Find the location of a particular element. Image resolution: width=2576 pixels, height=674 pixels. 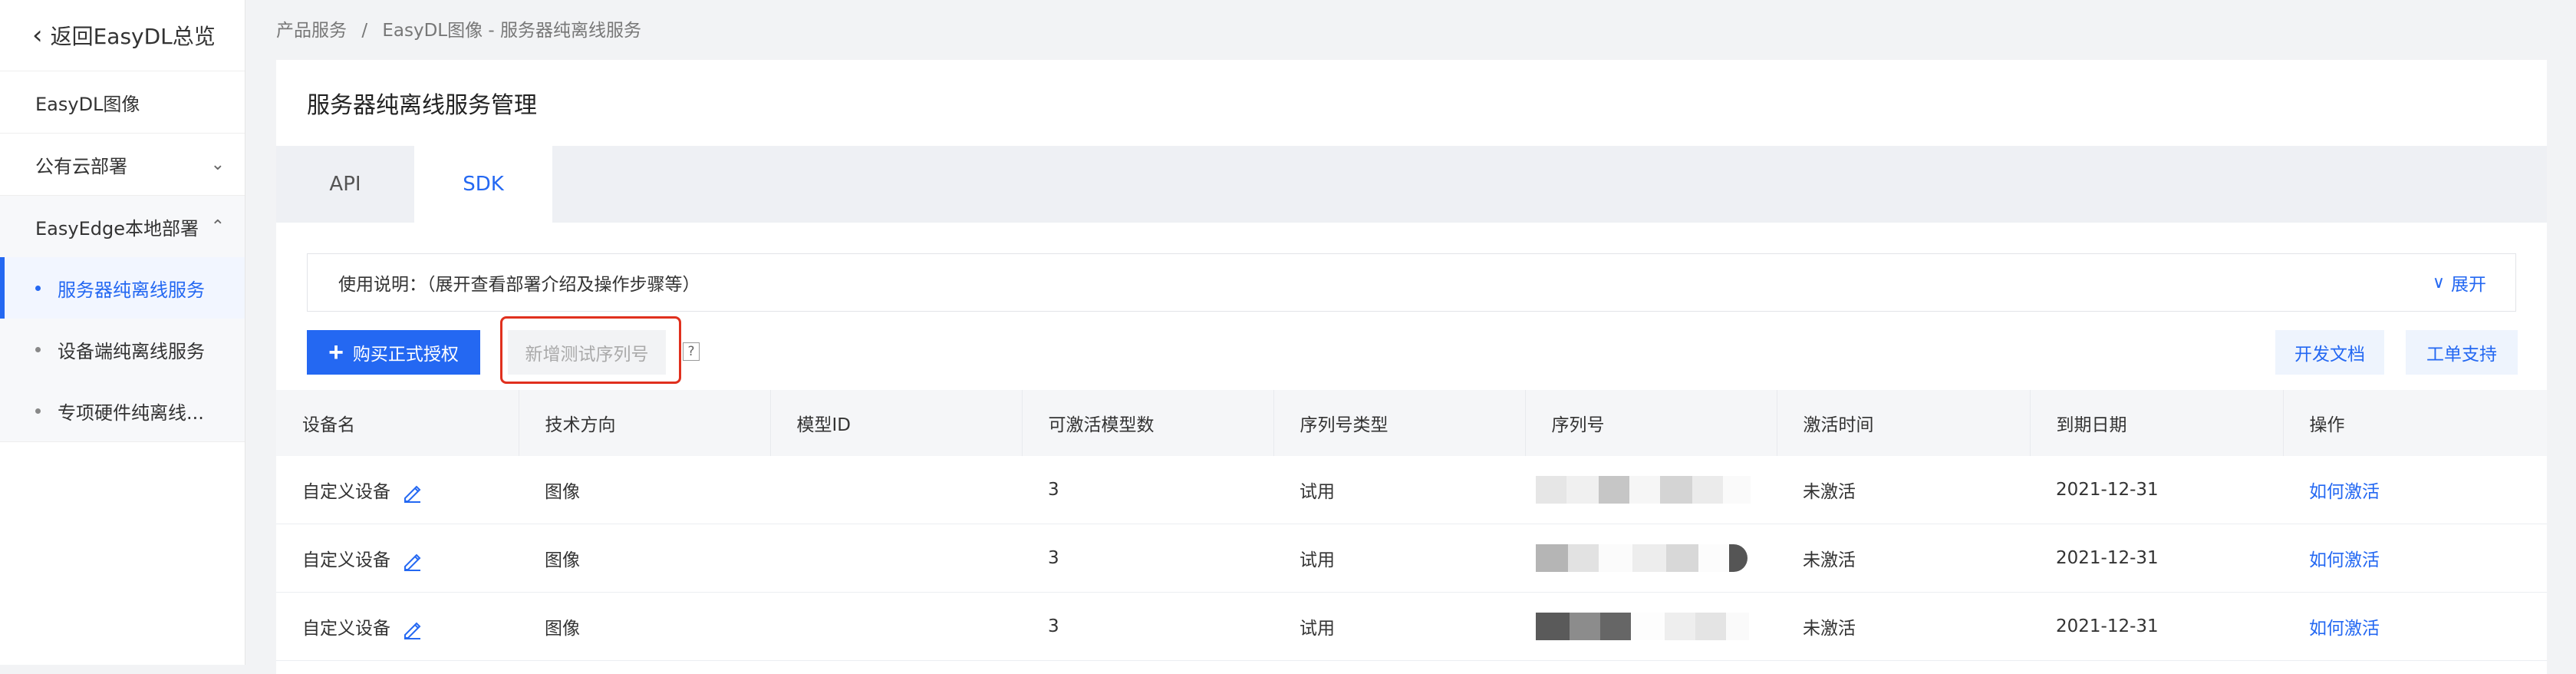

chevron-up-icon: ⌃ is located at coordinates (217, 226).